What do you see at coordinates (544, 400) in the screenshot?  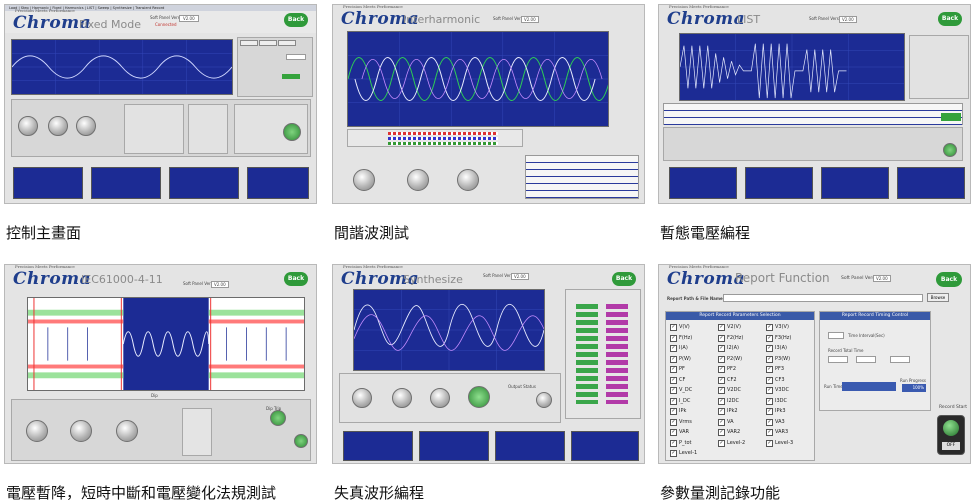 I see `synth-output-switch` at bounding box center [544, 400].